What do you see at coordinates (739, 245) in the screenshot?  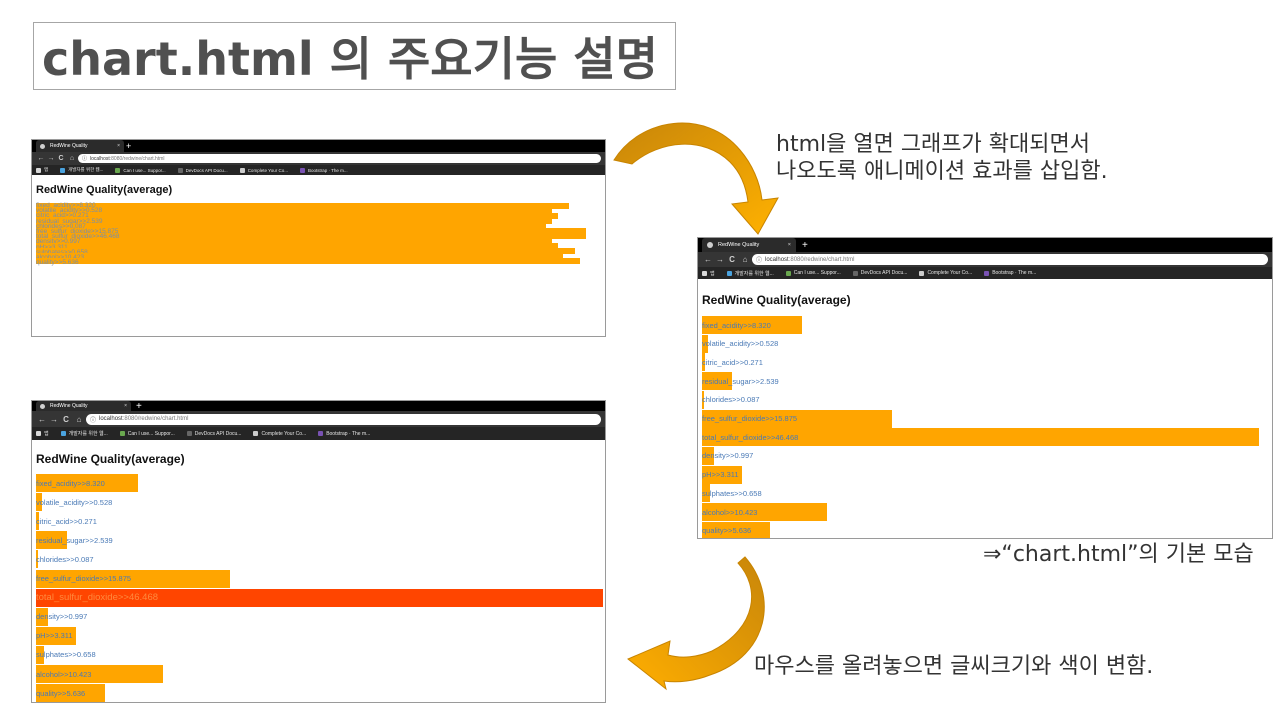 I see `tab-title: RedWine Quality` at bounding box center [739, 245].